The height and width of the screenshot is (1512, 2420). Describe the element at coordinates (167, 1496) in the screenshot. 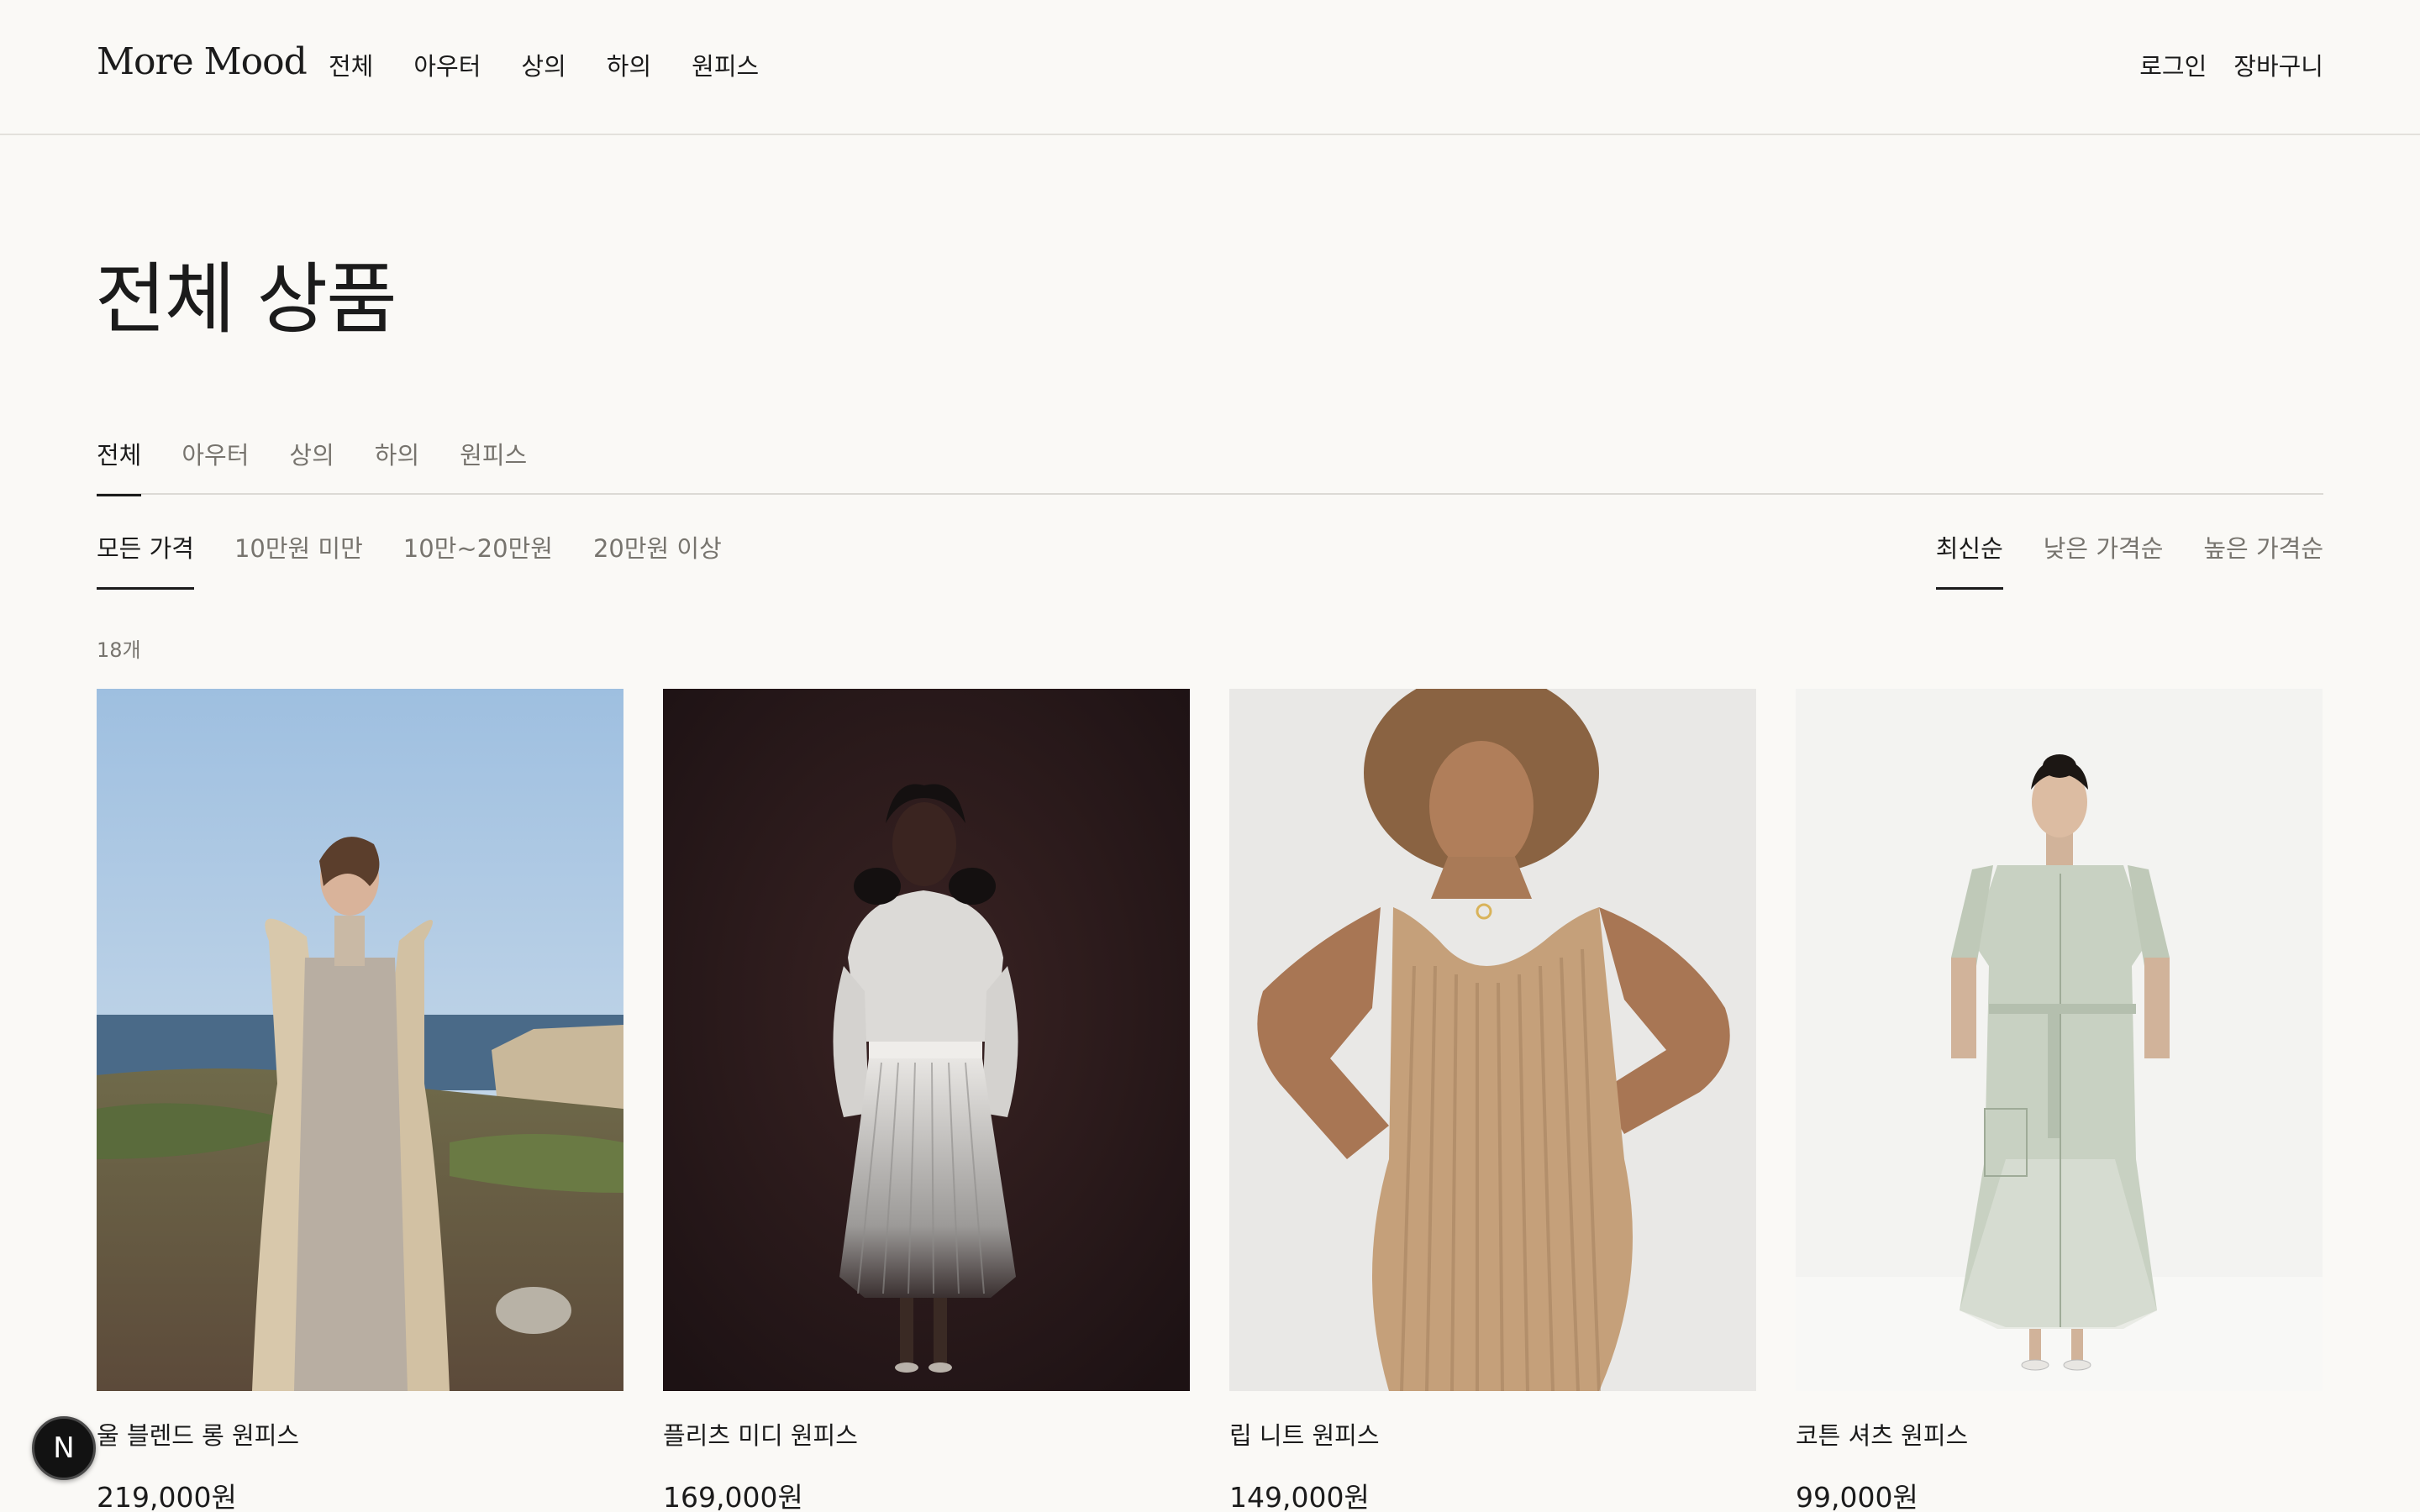

I see `product-price: 219,000원` at that location.